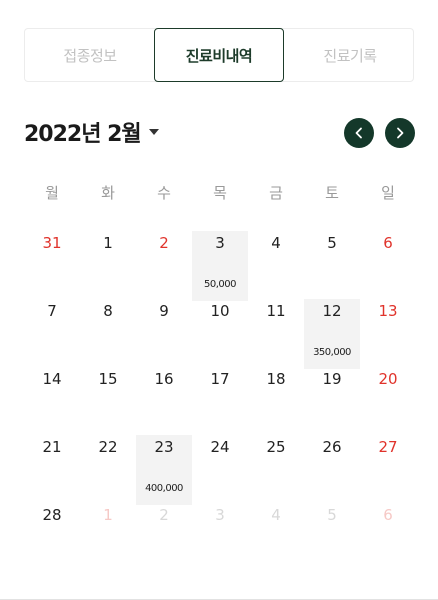 Image resolution: width=438 pixels, height=600 pixels. What do you see at coordinates (220, 538) in the screenshot?
I see `calendar-day: 3` at bounding box center [220, 538].